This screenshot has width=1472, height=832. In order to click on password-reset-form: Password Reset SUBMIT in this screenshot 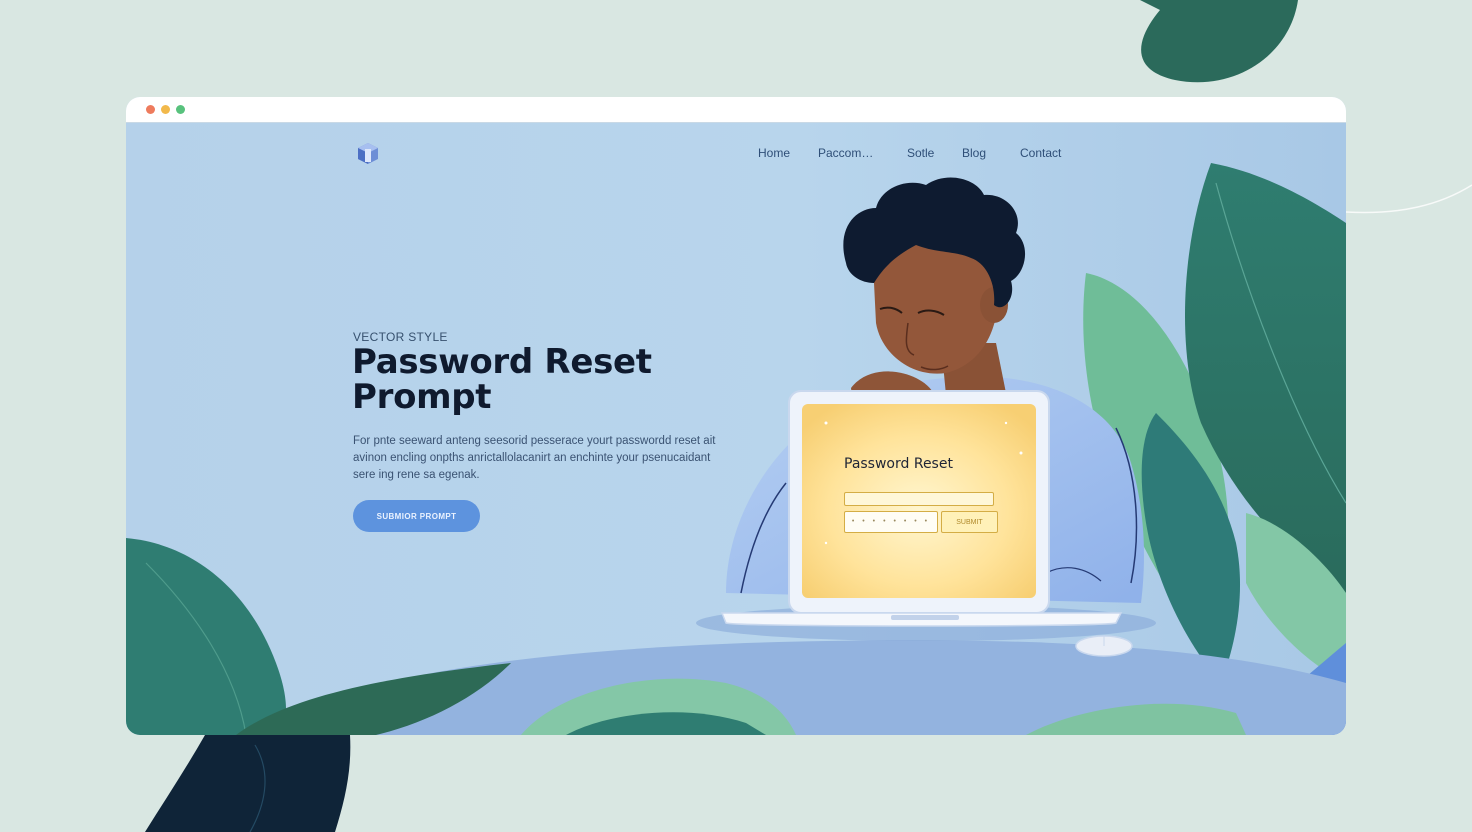, I will do `click(919, 501)`.